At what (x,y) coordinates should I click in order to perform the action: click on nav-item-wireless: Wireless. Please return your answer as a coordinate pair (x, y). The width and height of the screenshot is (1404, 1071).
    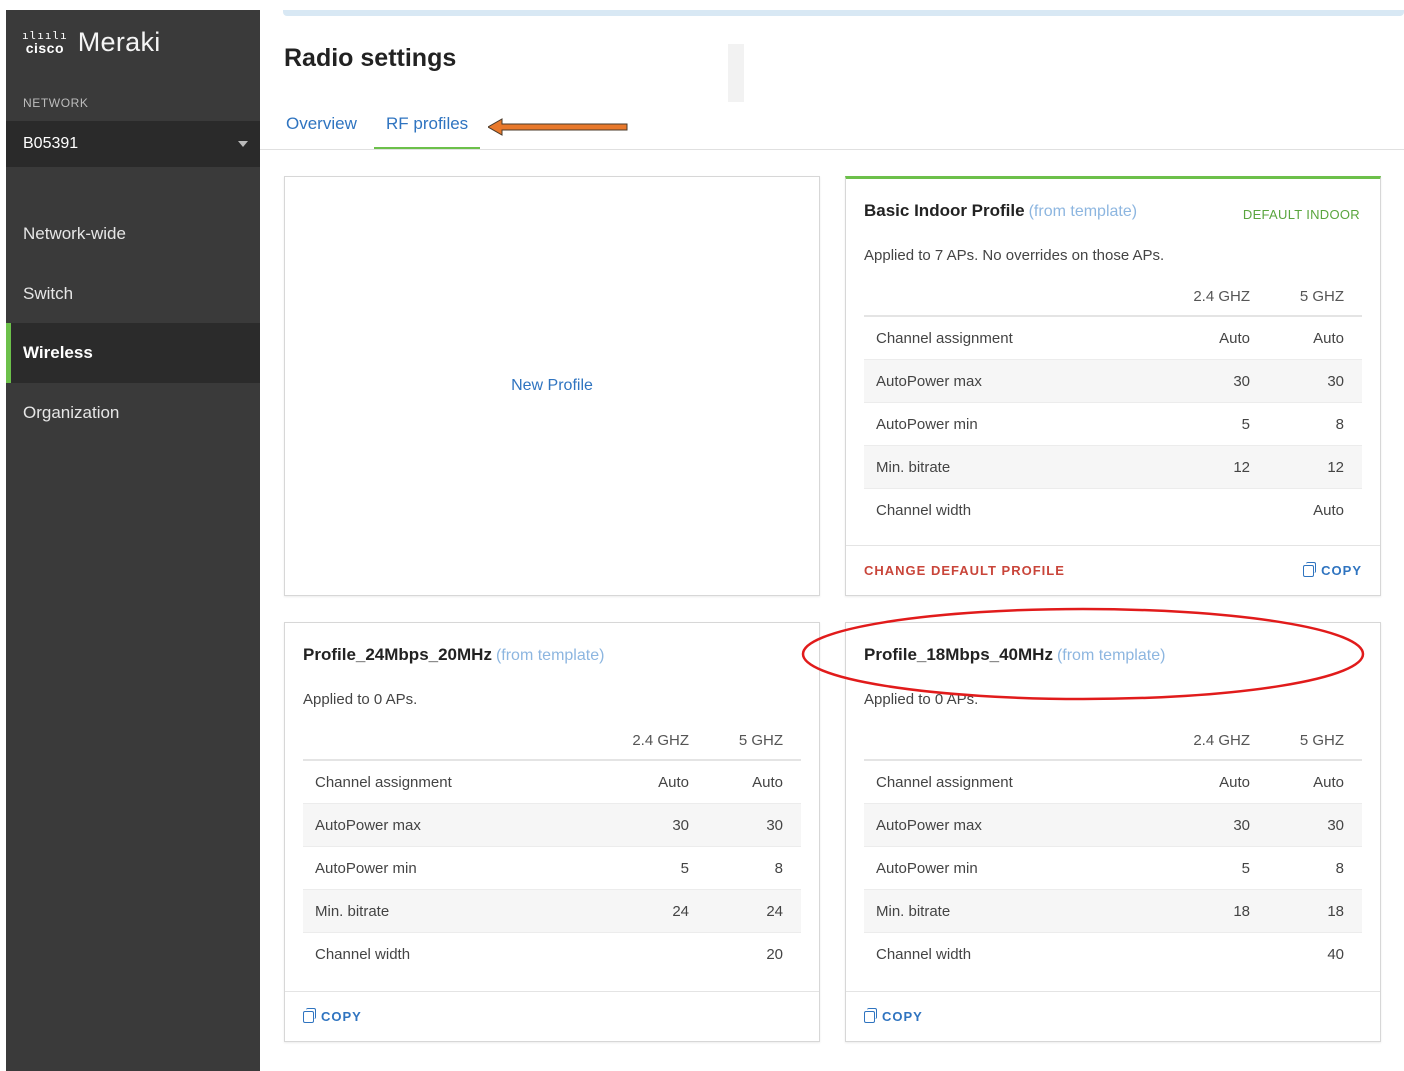
    Looking at the image, I should click on (133, 353).